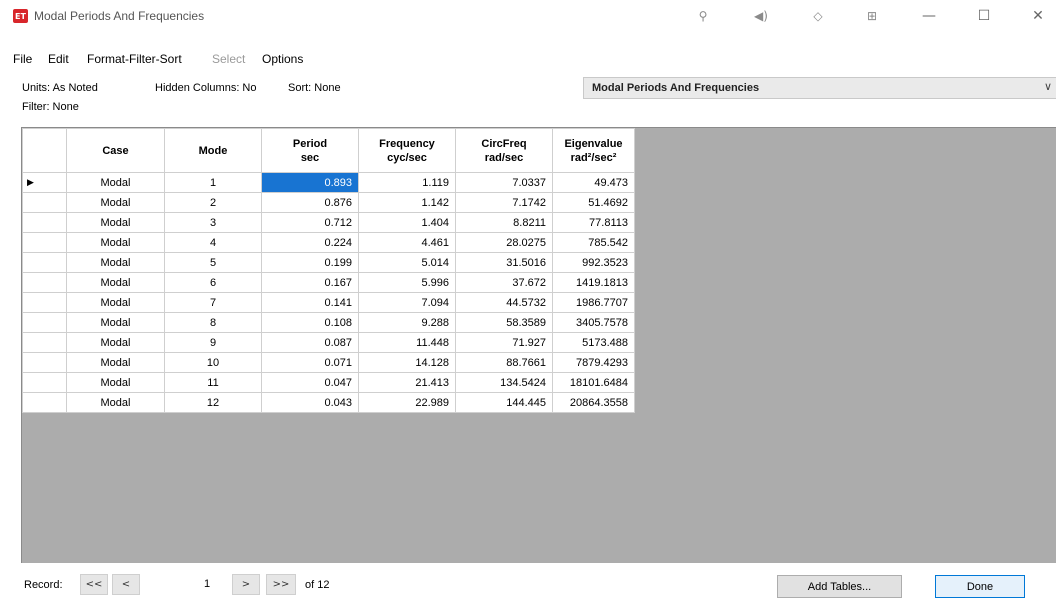  Describe the element at coordinates (407, 382) in the screenshot. I see `cell-frequency: 21.413` at that location.